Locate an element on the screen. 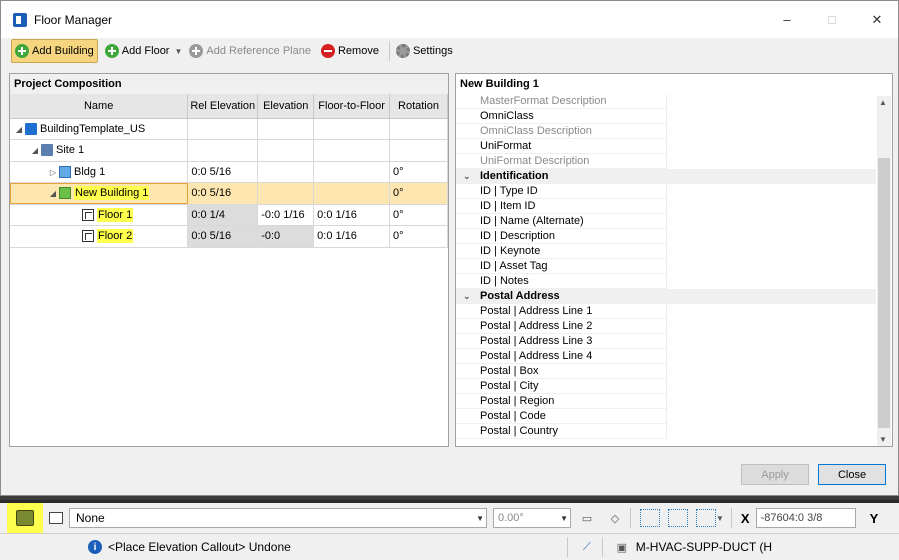 The image size is (899, 560). table-row: ▷ Bldg 1 0:0 5/16 0° is located at coordinates (229, 172).